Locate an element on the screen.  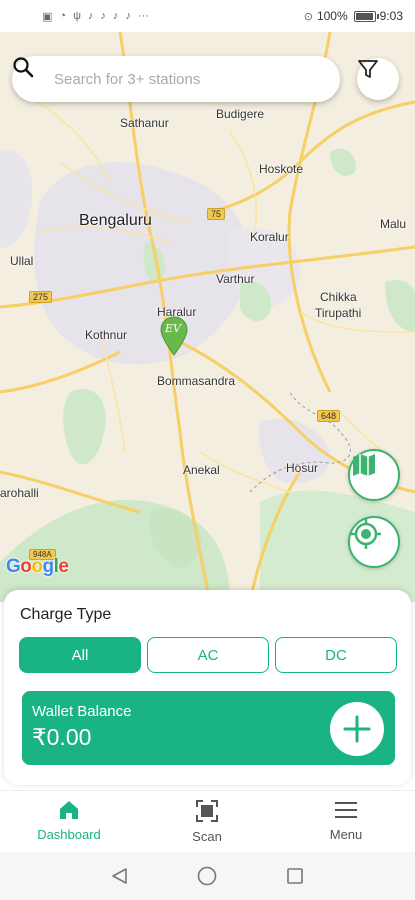
battery-icon is located at coordinates (366, 16).